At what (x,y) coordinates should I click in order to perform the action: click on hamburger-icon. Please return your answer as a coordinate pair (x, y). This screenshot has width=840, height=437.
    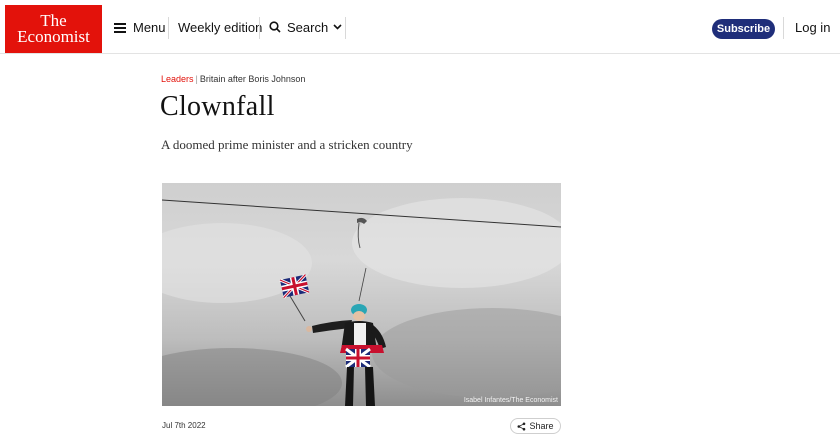
    Looking at the image, I should click on (120, 27).